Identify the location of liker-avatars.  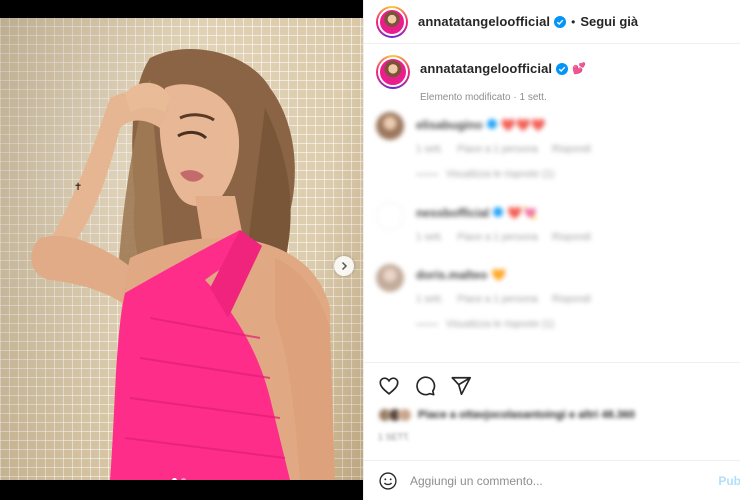
(395, 415).